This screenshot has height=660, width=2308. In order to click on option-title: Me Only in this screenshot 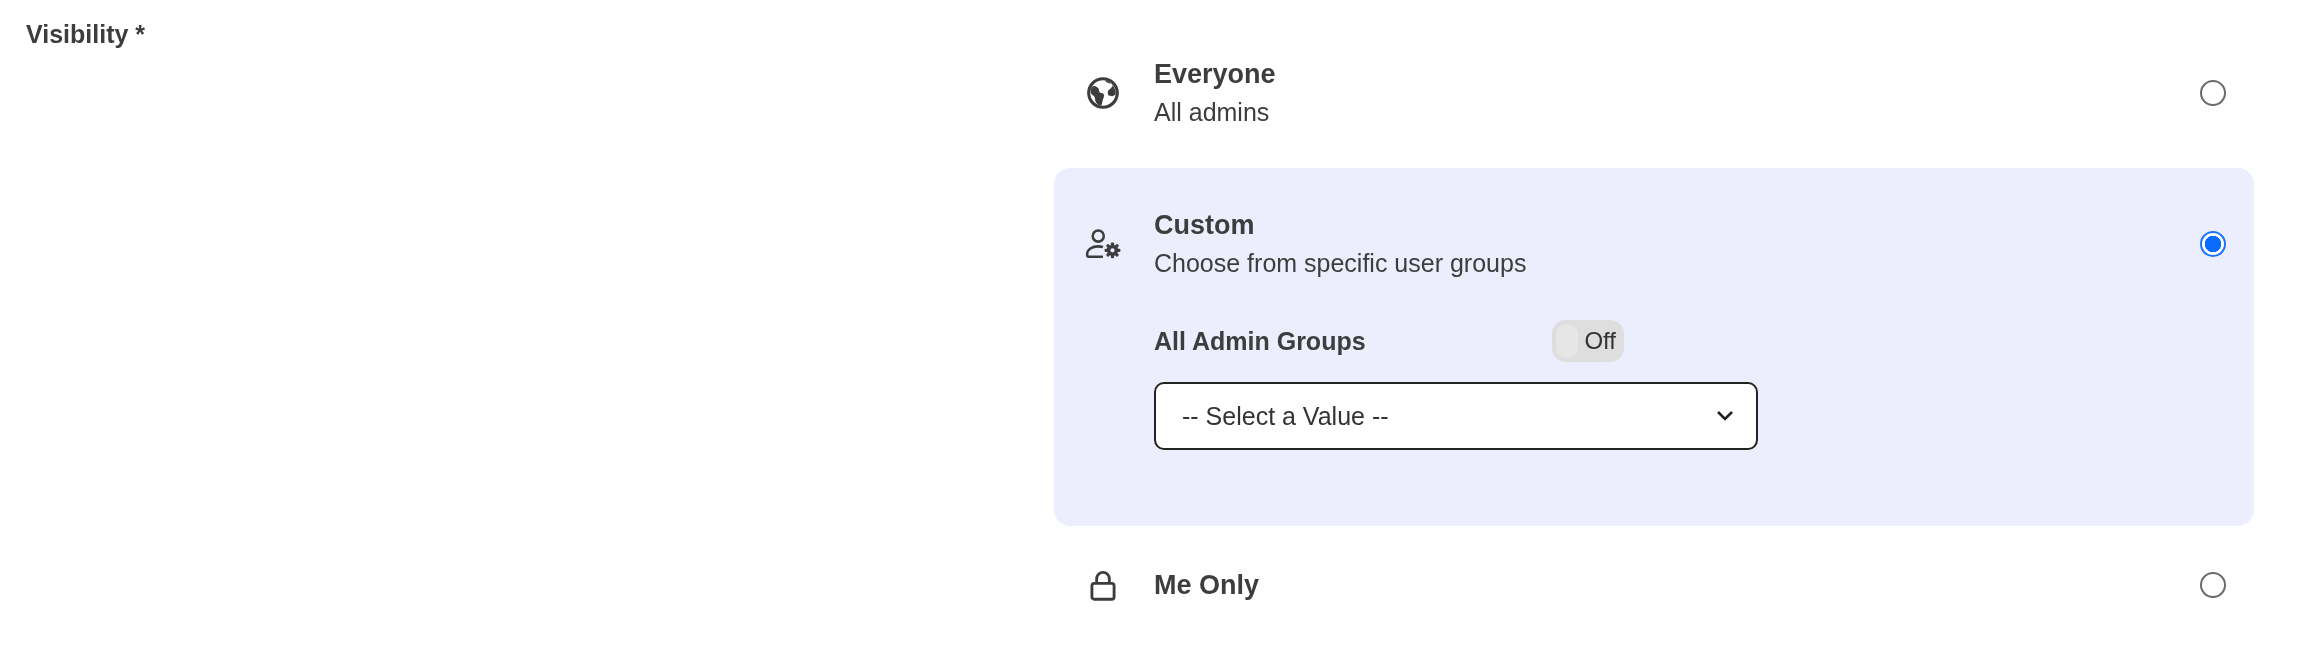, I will do `click(1207, 585)`.